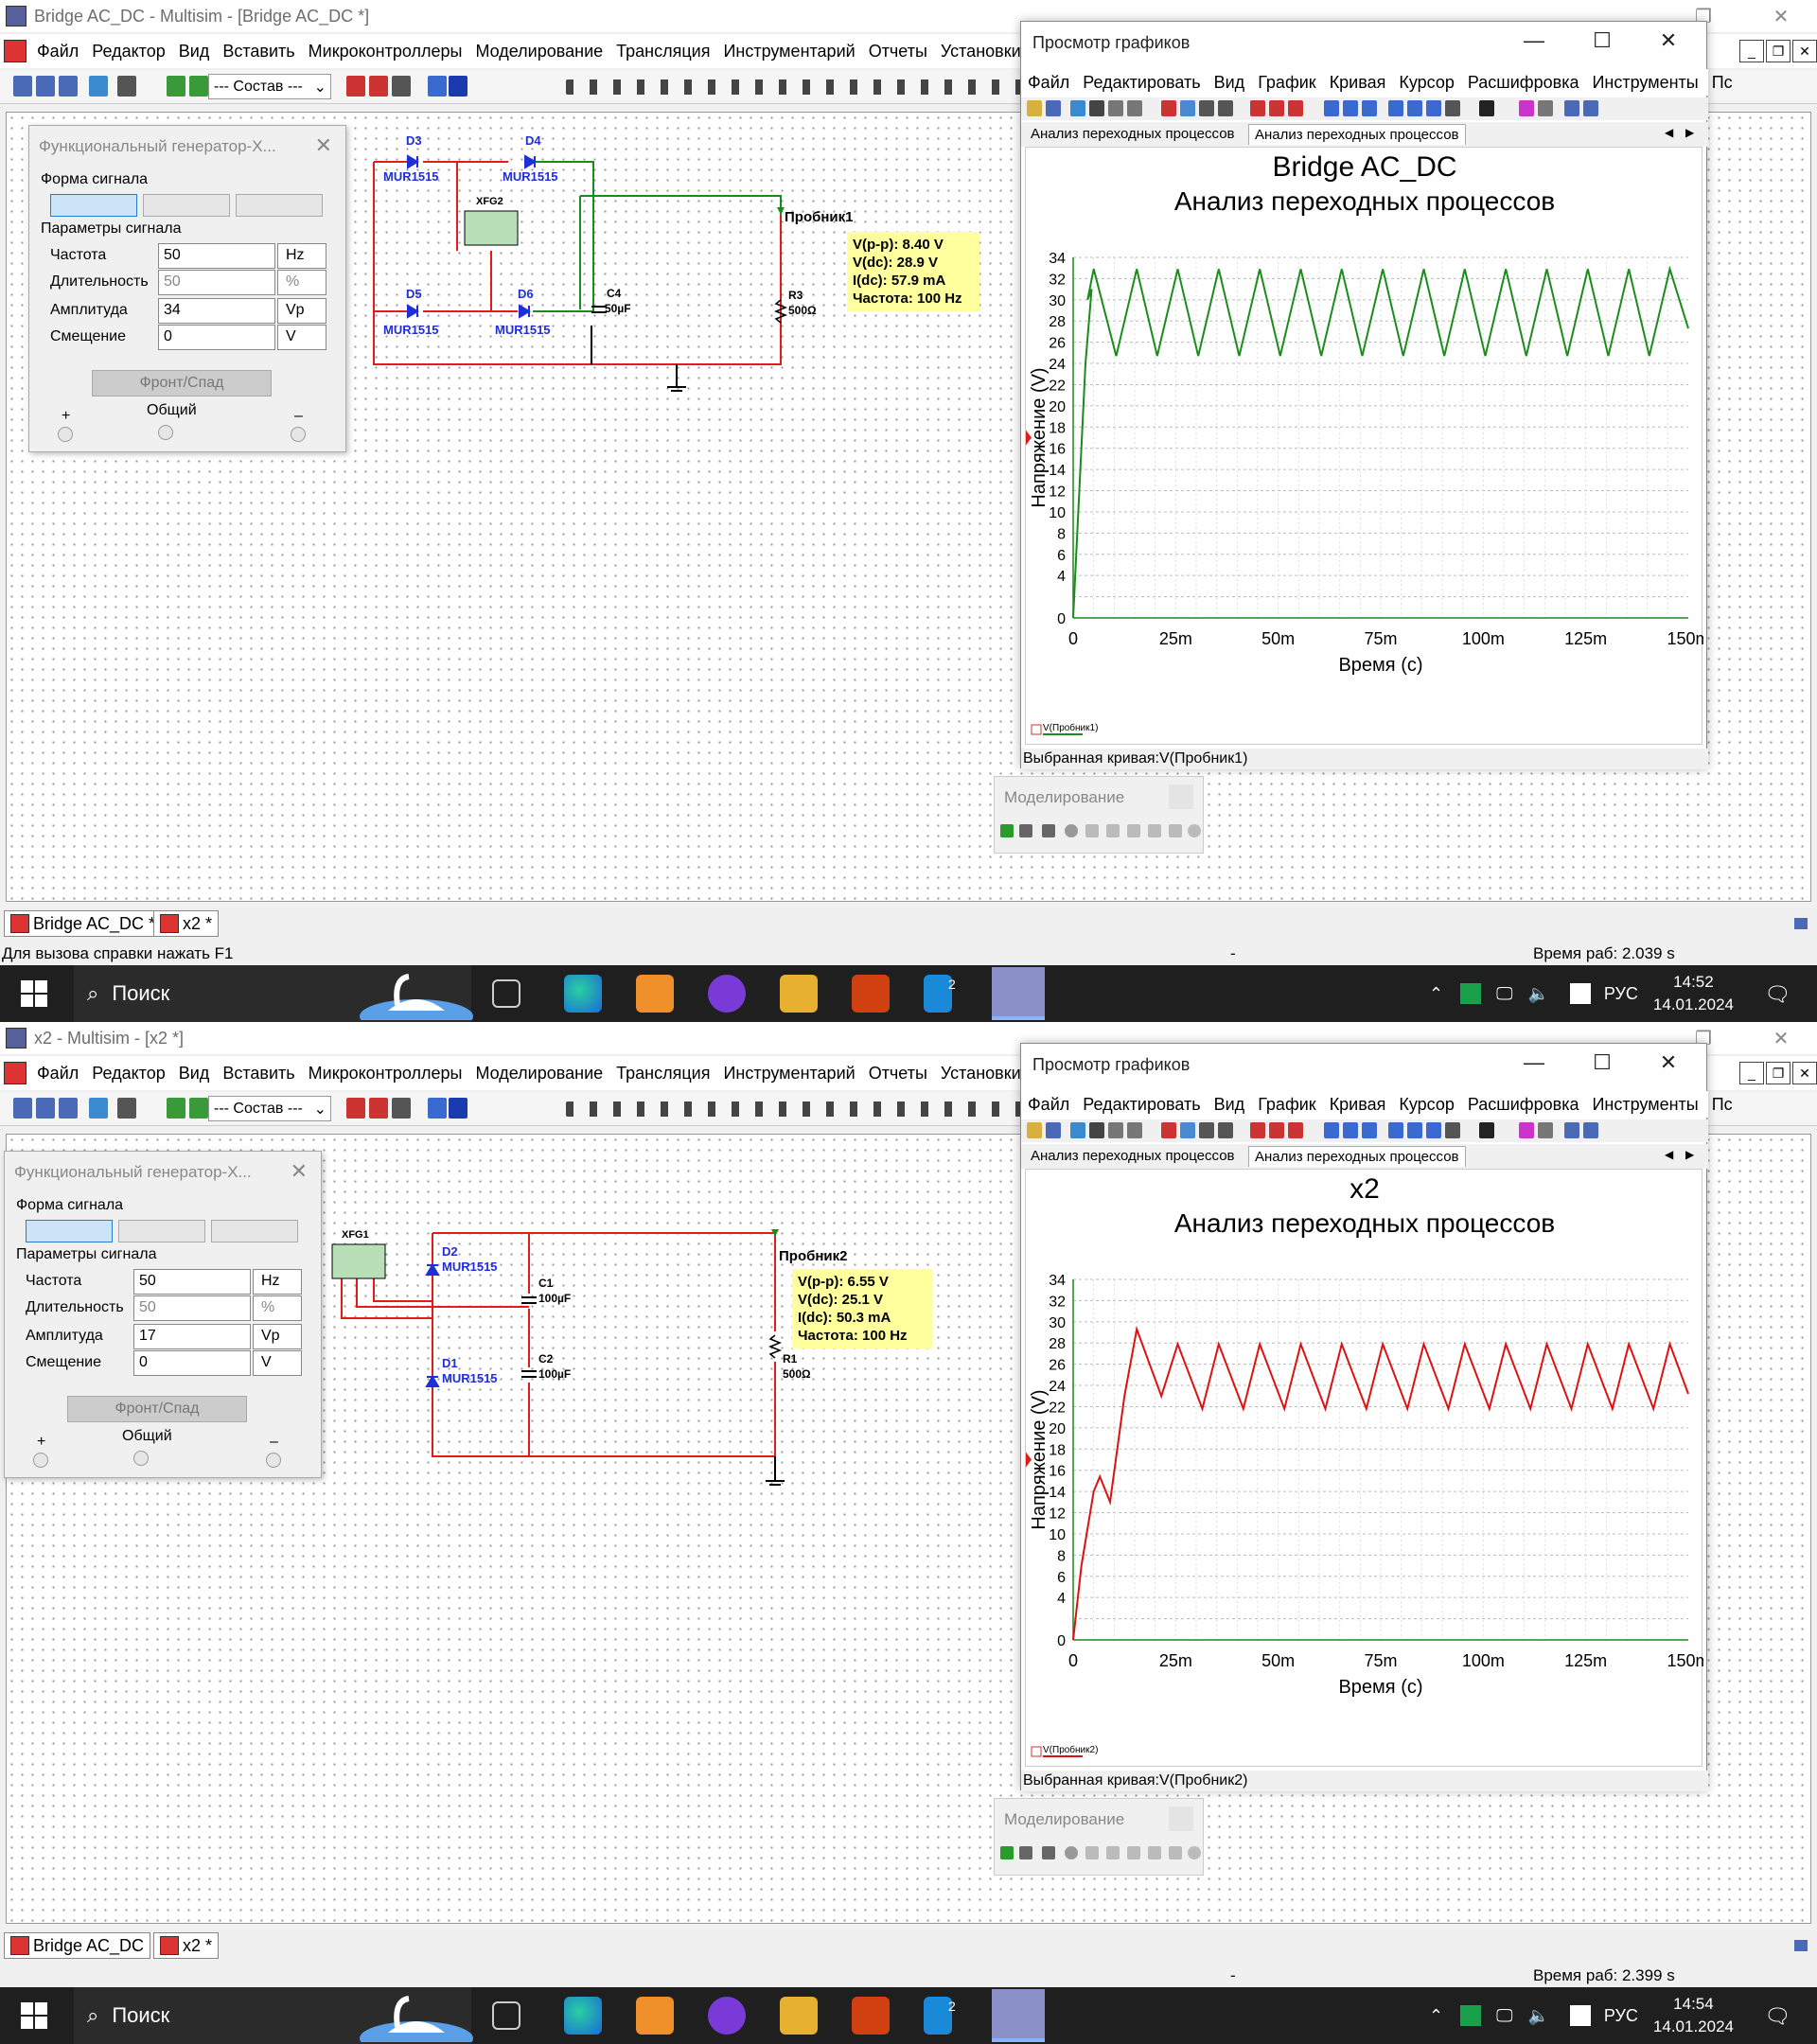 The width and height of the screenshot is (1817, 2044). I want to click on common-terminal, so click(141, 1458).